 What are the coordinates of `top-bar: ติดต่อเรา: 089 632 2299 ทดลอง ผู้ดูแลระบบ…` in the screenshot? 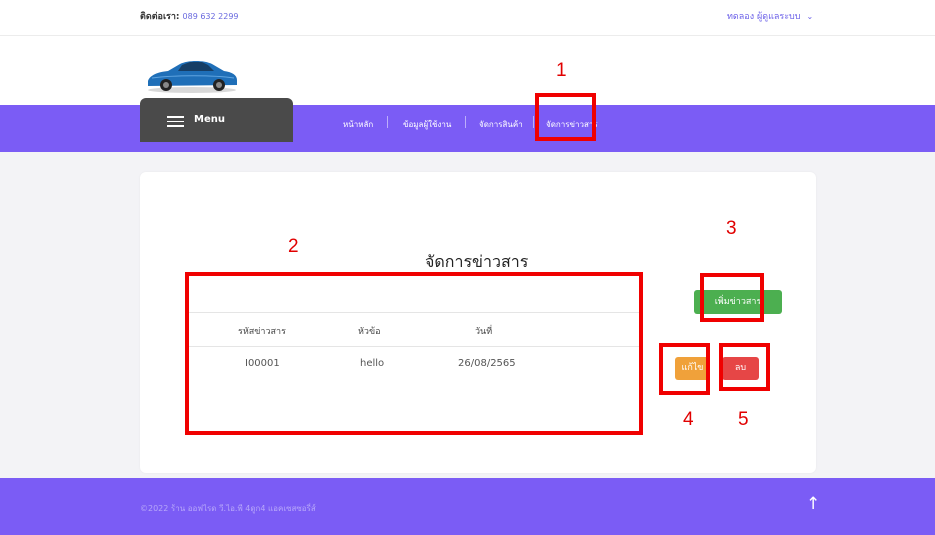 It's located at (467, 18).